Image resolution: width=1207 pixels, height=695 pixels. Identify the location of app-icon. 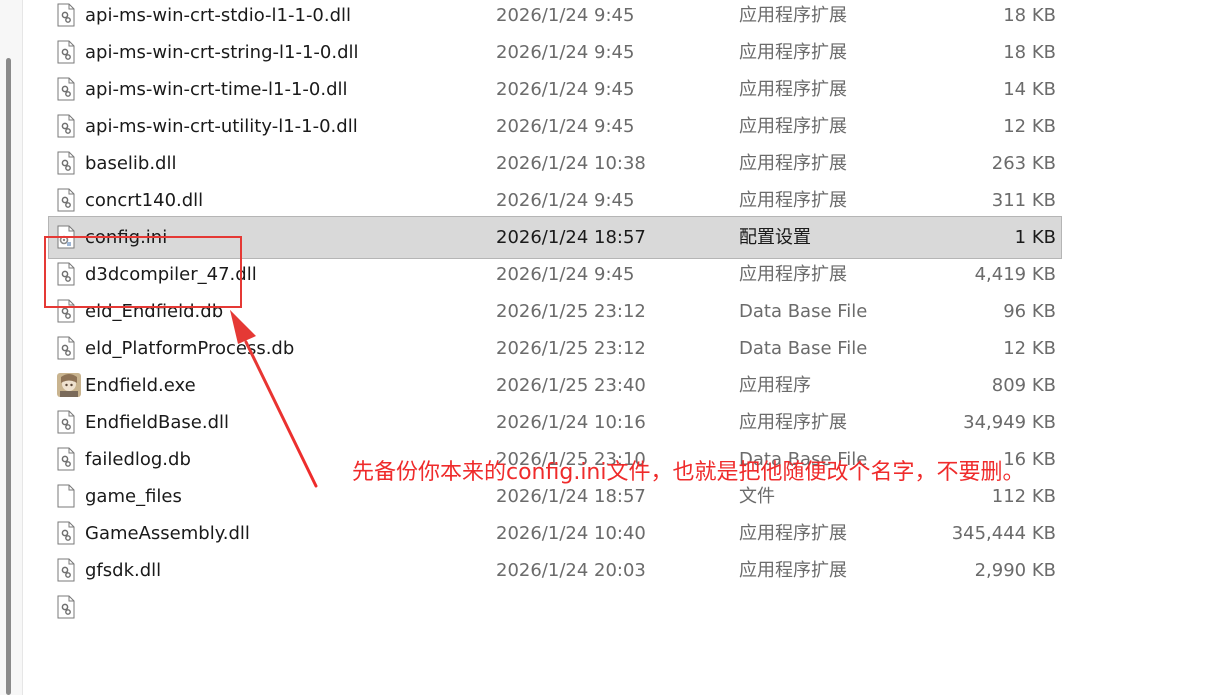
(69, 385).